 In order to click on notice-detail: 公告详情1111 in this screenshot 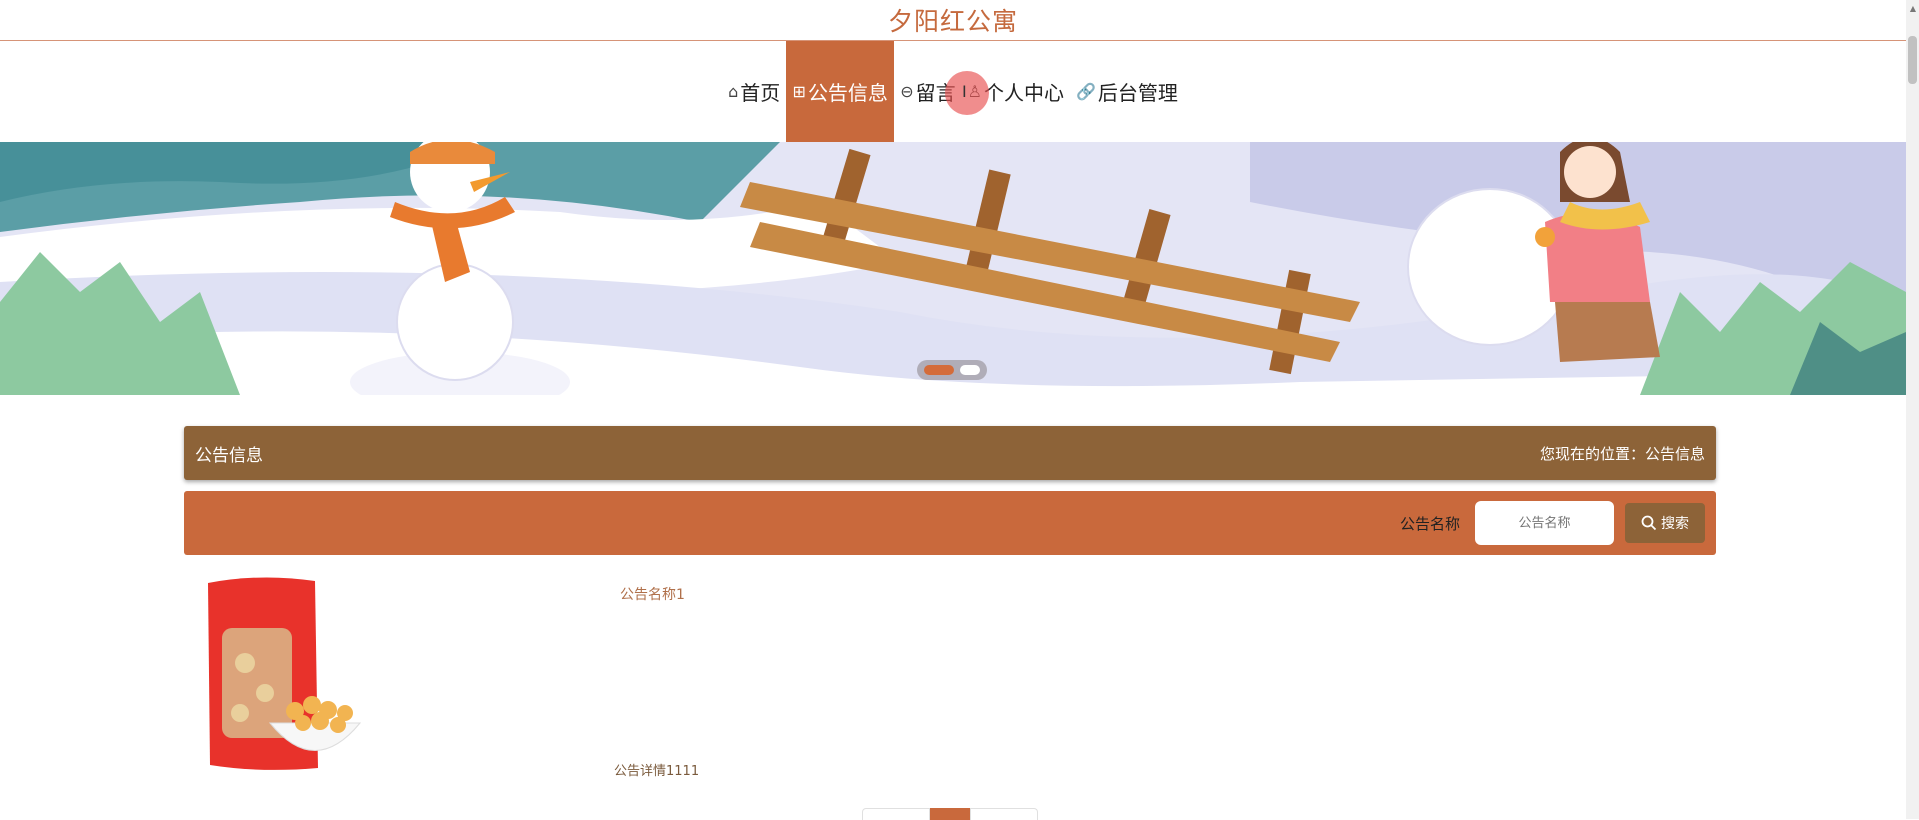, I will do `click(657, 771)`.